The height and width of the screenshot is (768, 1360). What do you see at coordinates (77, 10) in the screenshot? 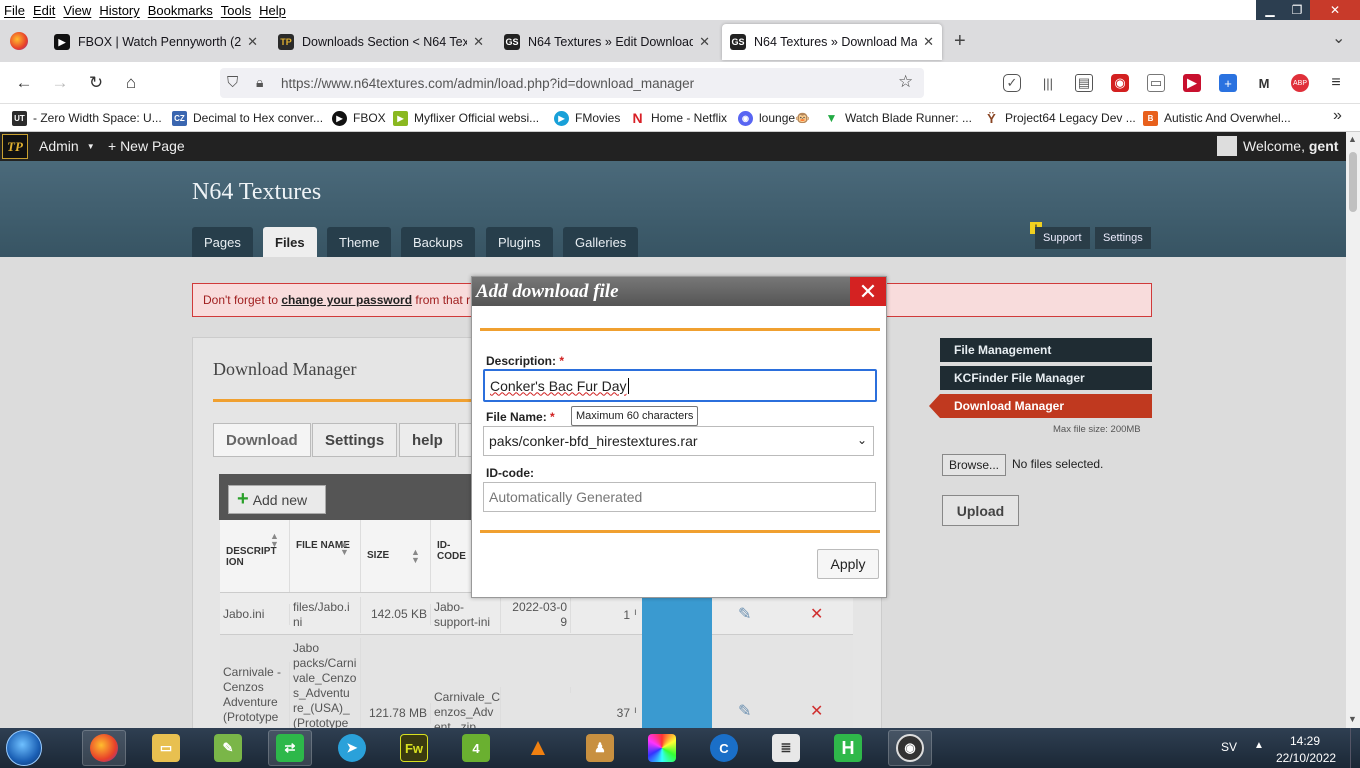
I see `menu-view: View` at bounding box center [77, 10].